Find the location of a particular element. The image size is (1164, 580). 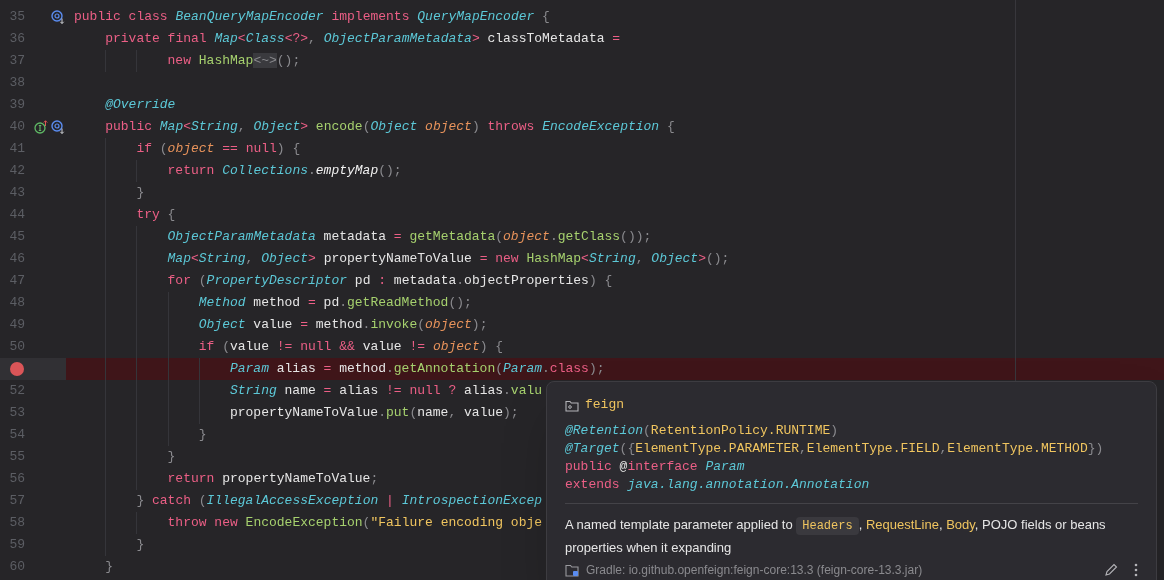

code-line: new HashMap<~>(); is located at coordinates (234, 61).